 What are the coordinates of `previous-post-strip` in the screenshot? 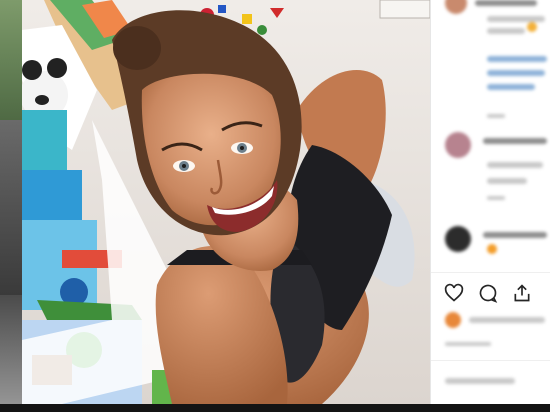 It's located at (11, 206).